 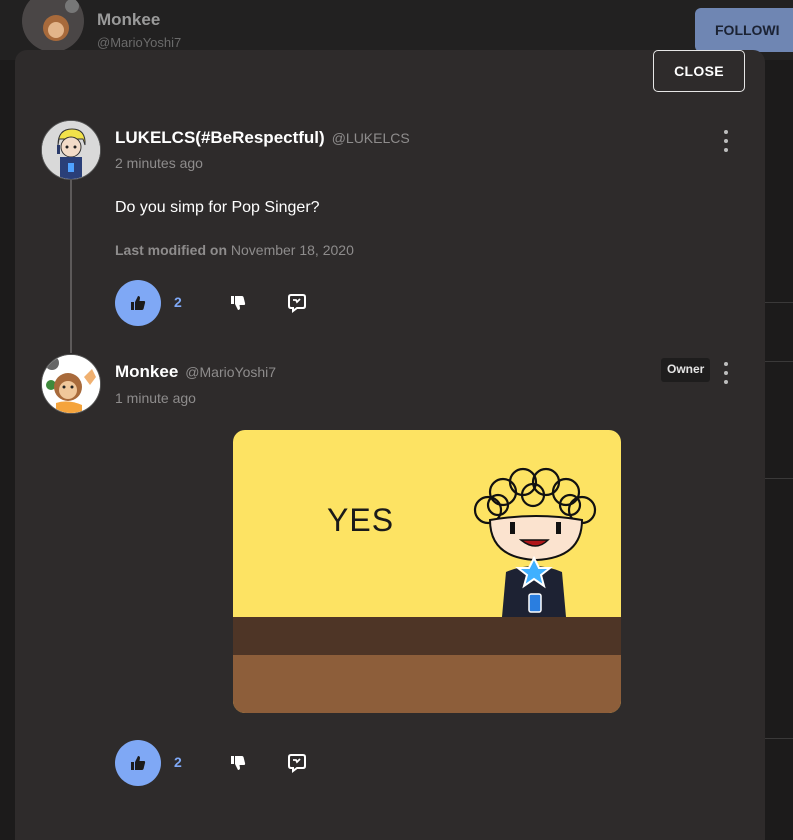 What do you see at coordinates (686, 370) in the screenshot?
I see `owner-badge: Owner` at bounding box center [686, 370].